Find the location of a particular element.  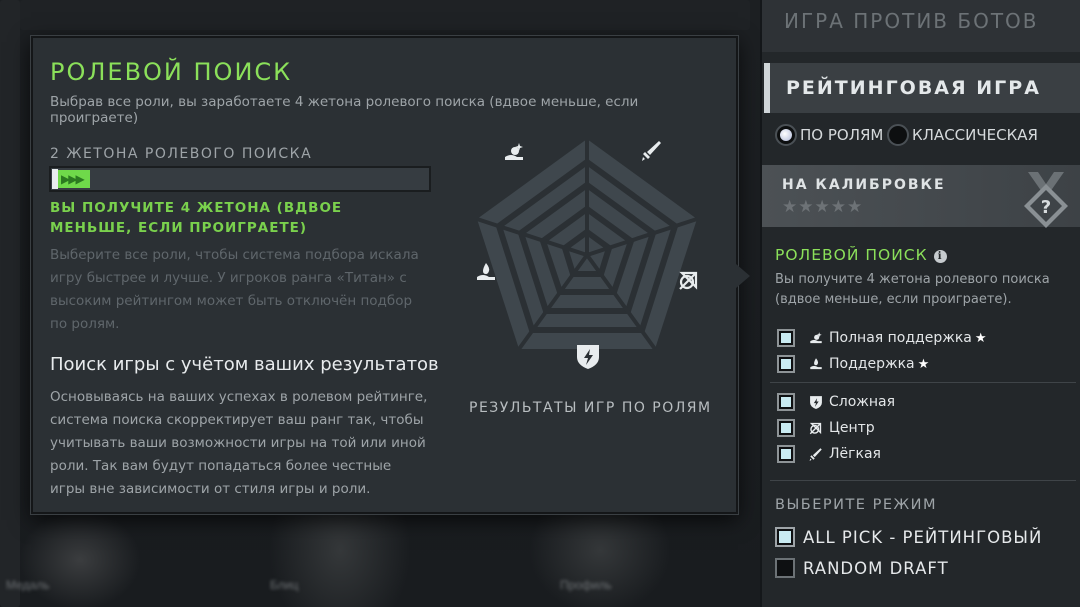

role-label: Центр is located at coordinates (852, 428).